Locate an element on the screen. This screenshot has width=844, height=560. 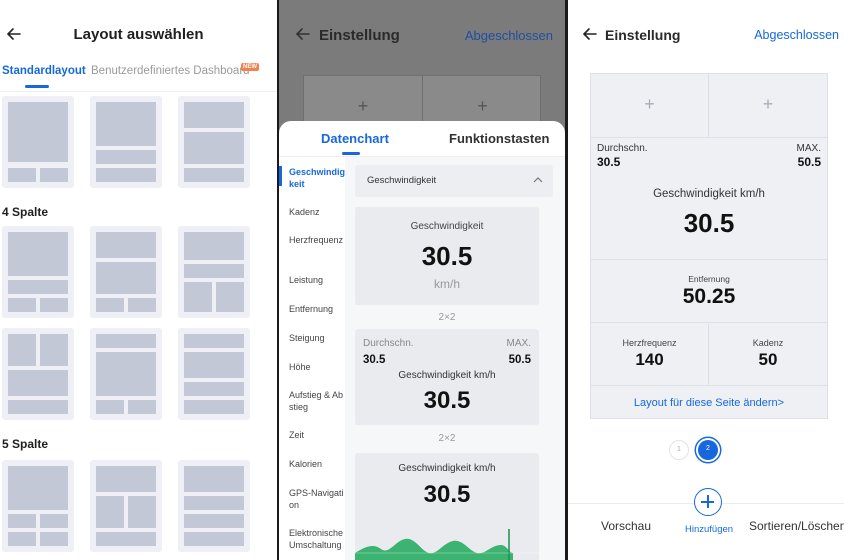
widget-title: Kadenz is located at coordinates (768, 343).